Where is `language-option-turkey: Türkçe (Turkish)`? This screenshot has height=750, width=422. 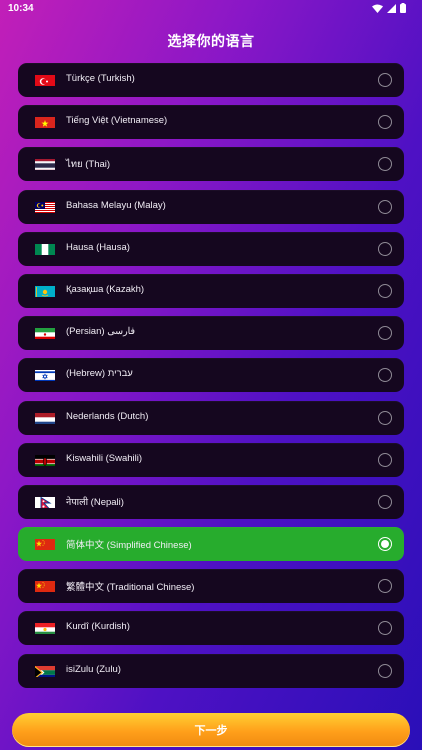 language-option-turkey: Türkçe (Turkish) is located at coordinates (211, 80).